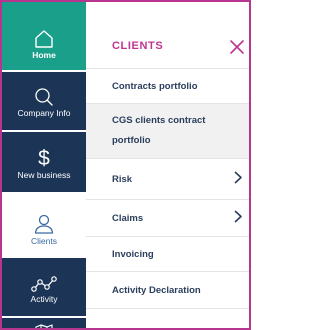 The height and width of the screenshot is (330, 320). I want to click on search-icon, so click(44, 97).